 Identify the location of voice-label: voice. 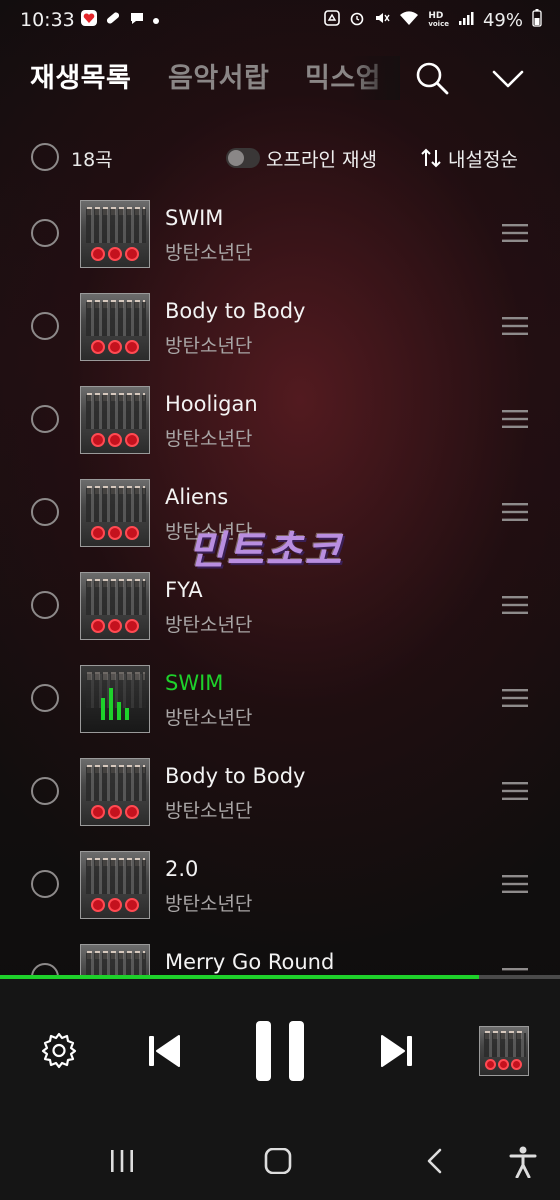
(438, 24).